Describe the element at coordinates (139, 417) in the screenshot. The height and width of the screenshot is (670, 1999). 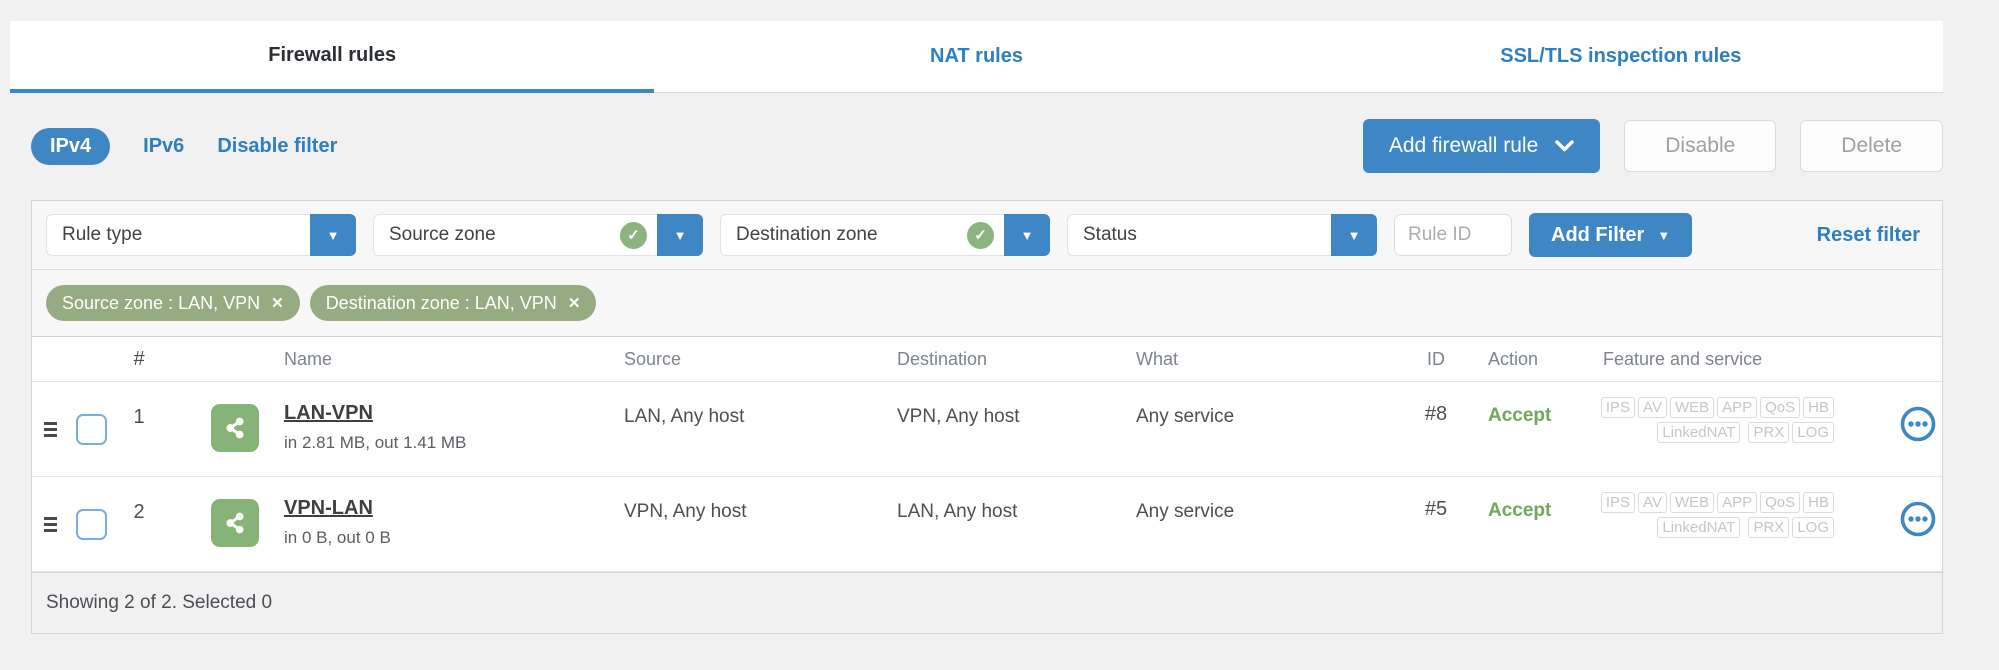
I see `row-number: 1` at that location.